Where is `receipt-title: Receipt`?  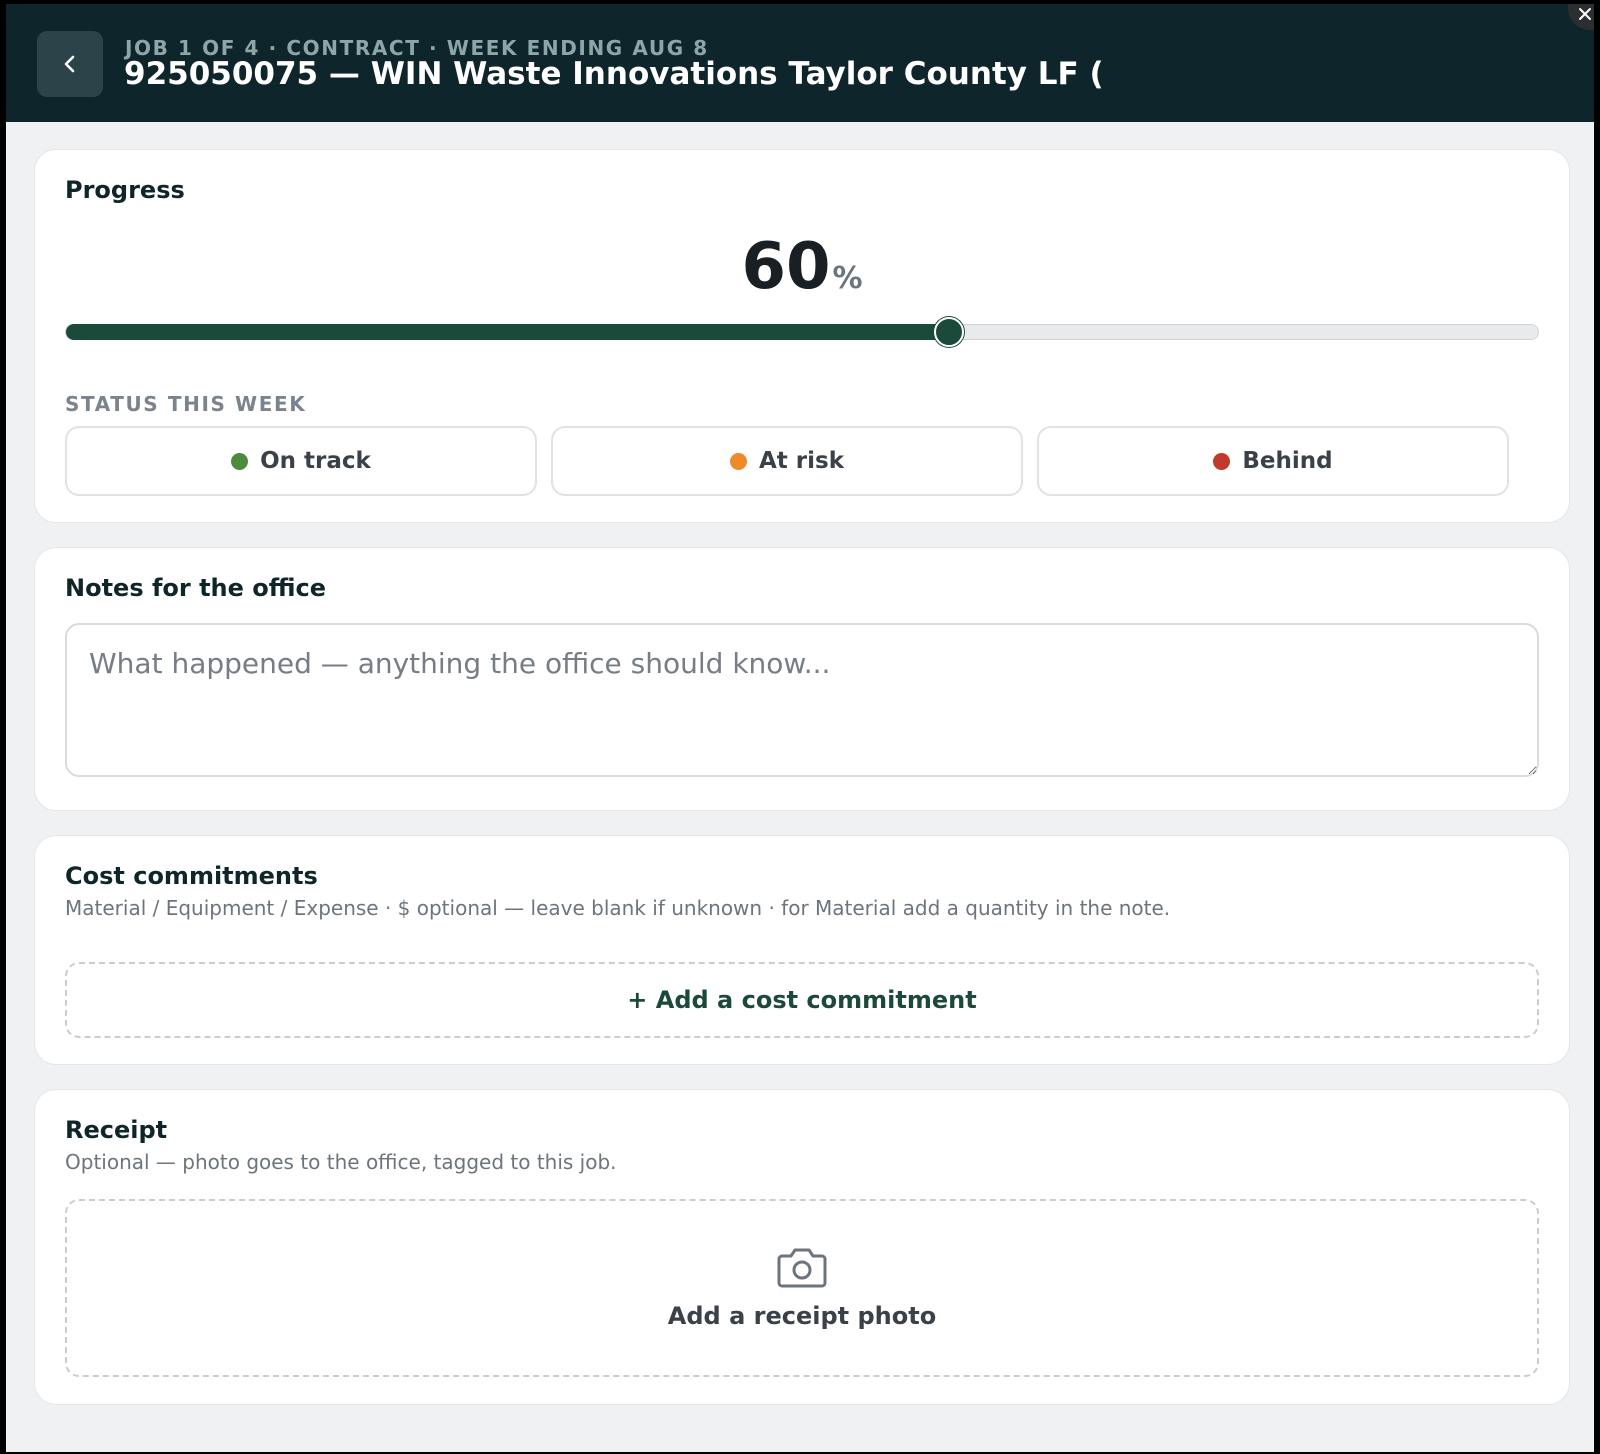 receipt-title: Receipt is located at coordinates (116, 1130).